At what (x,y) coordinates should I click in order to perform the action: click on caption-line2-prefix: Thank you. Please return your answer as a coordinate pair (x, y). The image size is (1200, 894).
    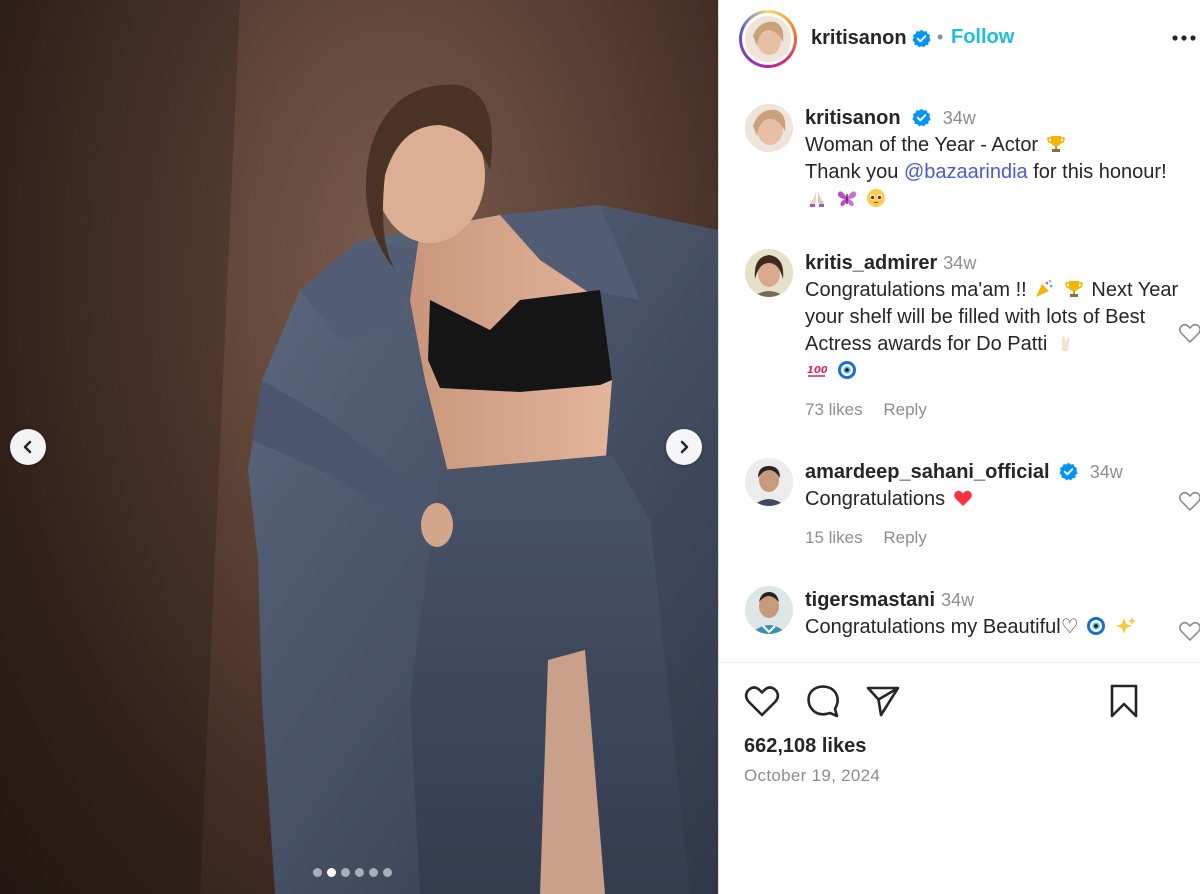
    Looking at the image, I should click on (852, 172).